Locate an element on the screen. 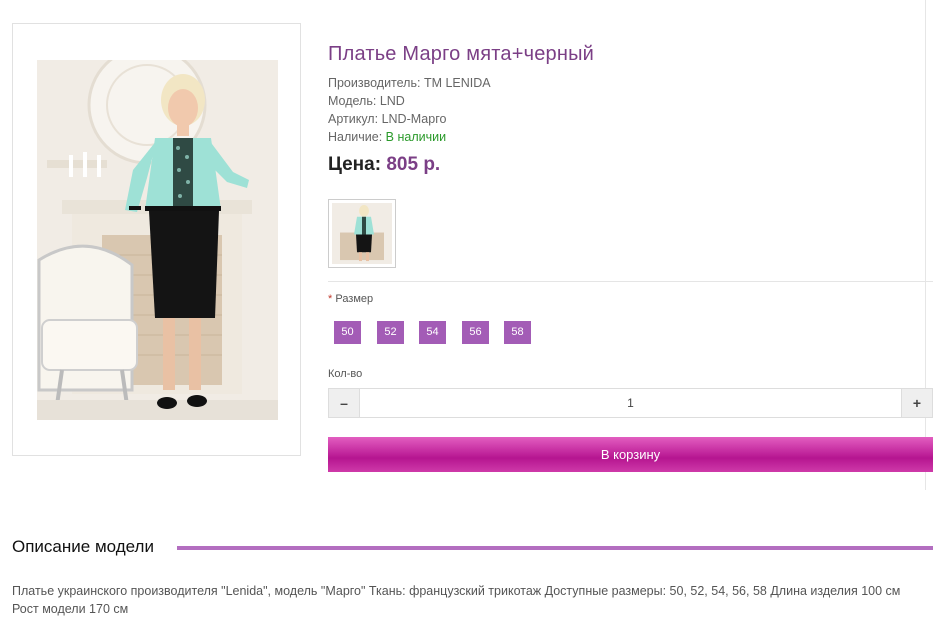 The height and width of the screenshot is (639, 936). model-label: Модель: is located at coordinates (352, 101).